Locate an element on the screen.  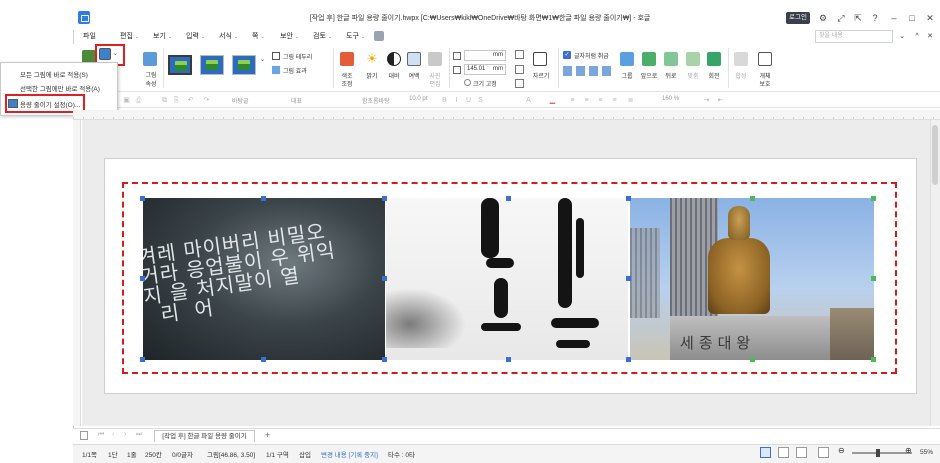
language-select: 대표 is located at coordinates (296, 101).